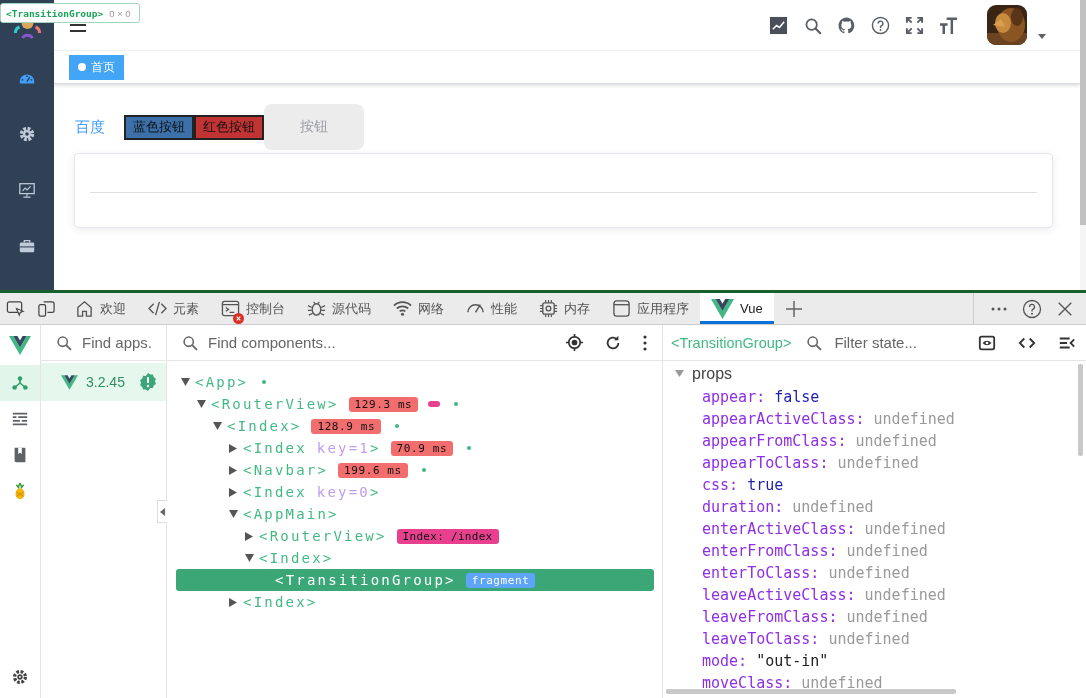  Describe the element at coordinates (20, 677) in the screenshot. I see `settings-icon` at that location.